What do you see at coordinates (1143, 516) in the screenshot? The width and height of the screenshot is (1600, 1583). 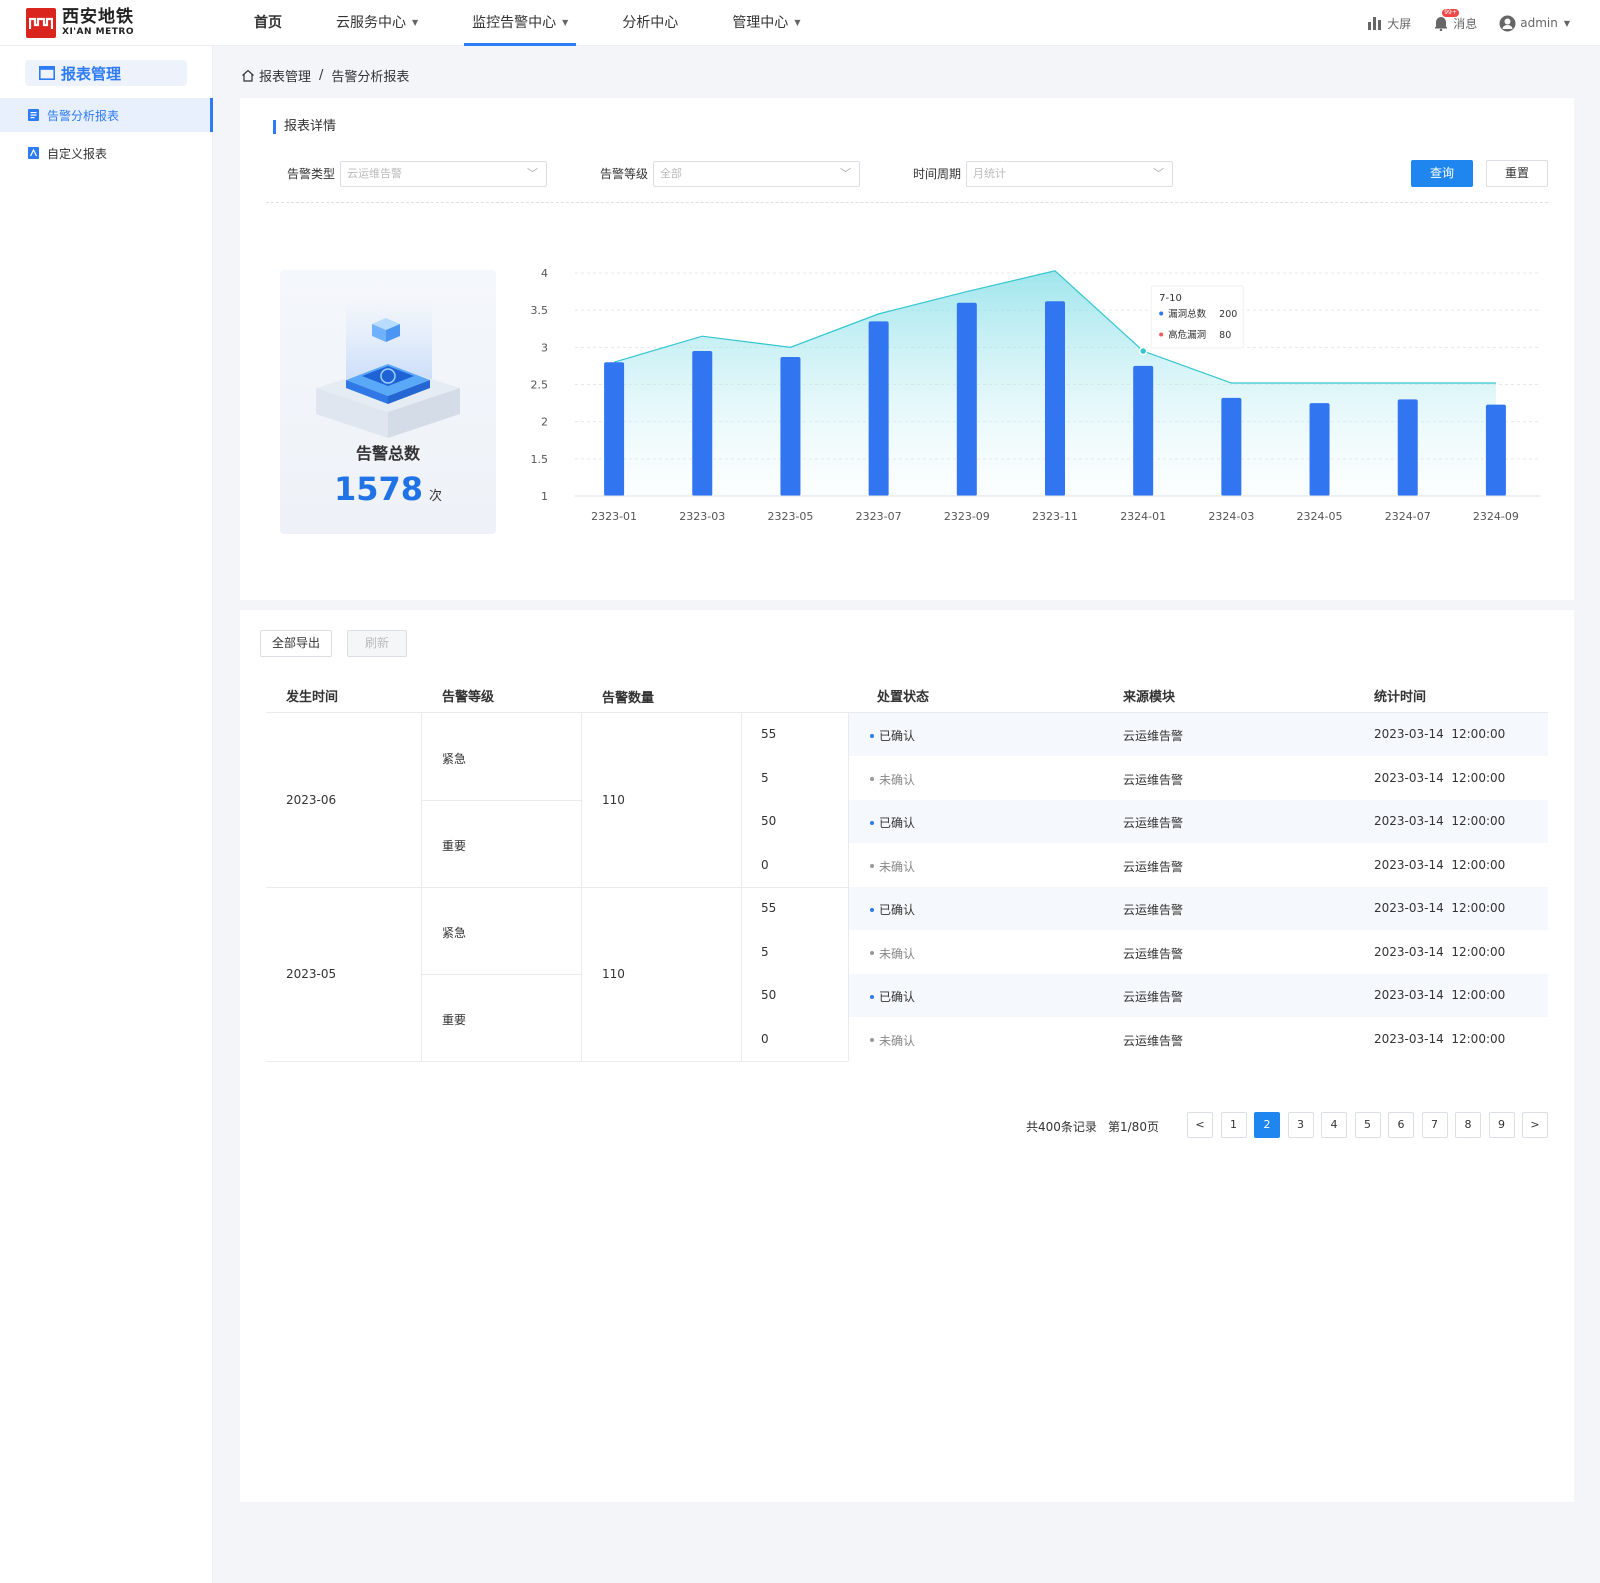 I see `x-tick-label: 2324-01` at bounding box center [1143, 516].